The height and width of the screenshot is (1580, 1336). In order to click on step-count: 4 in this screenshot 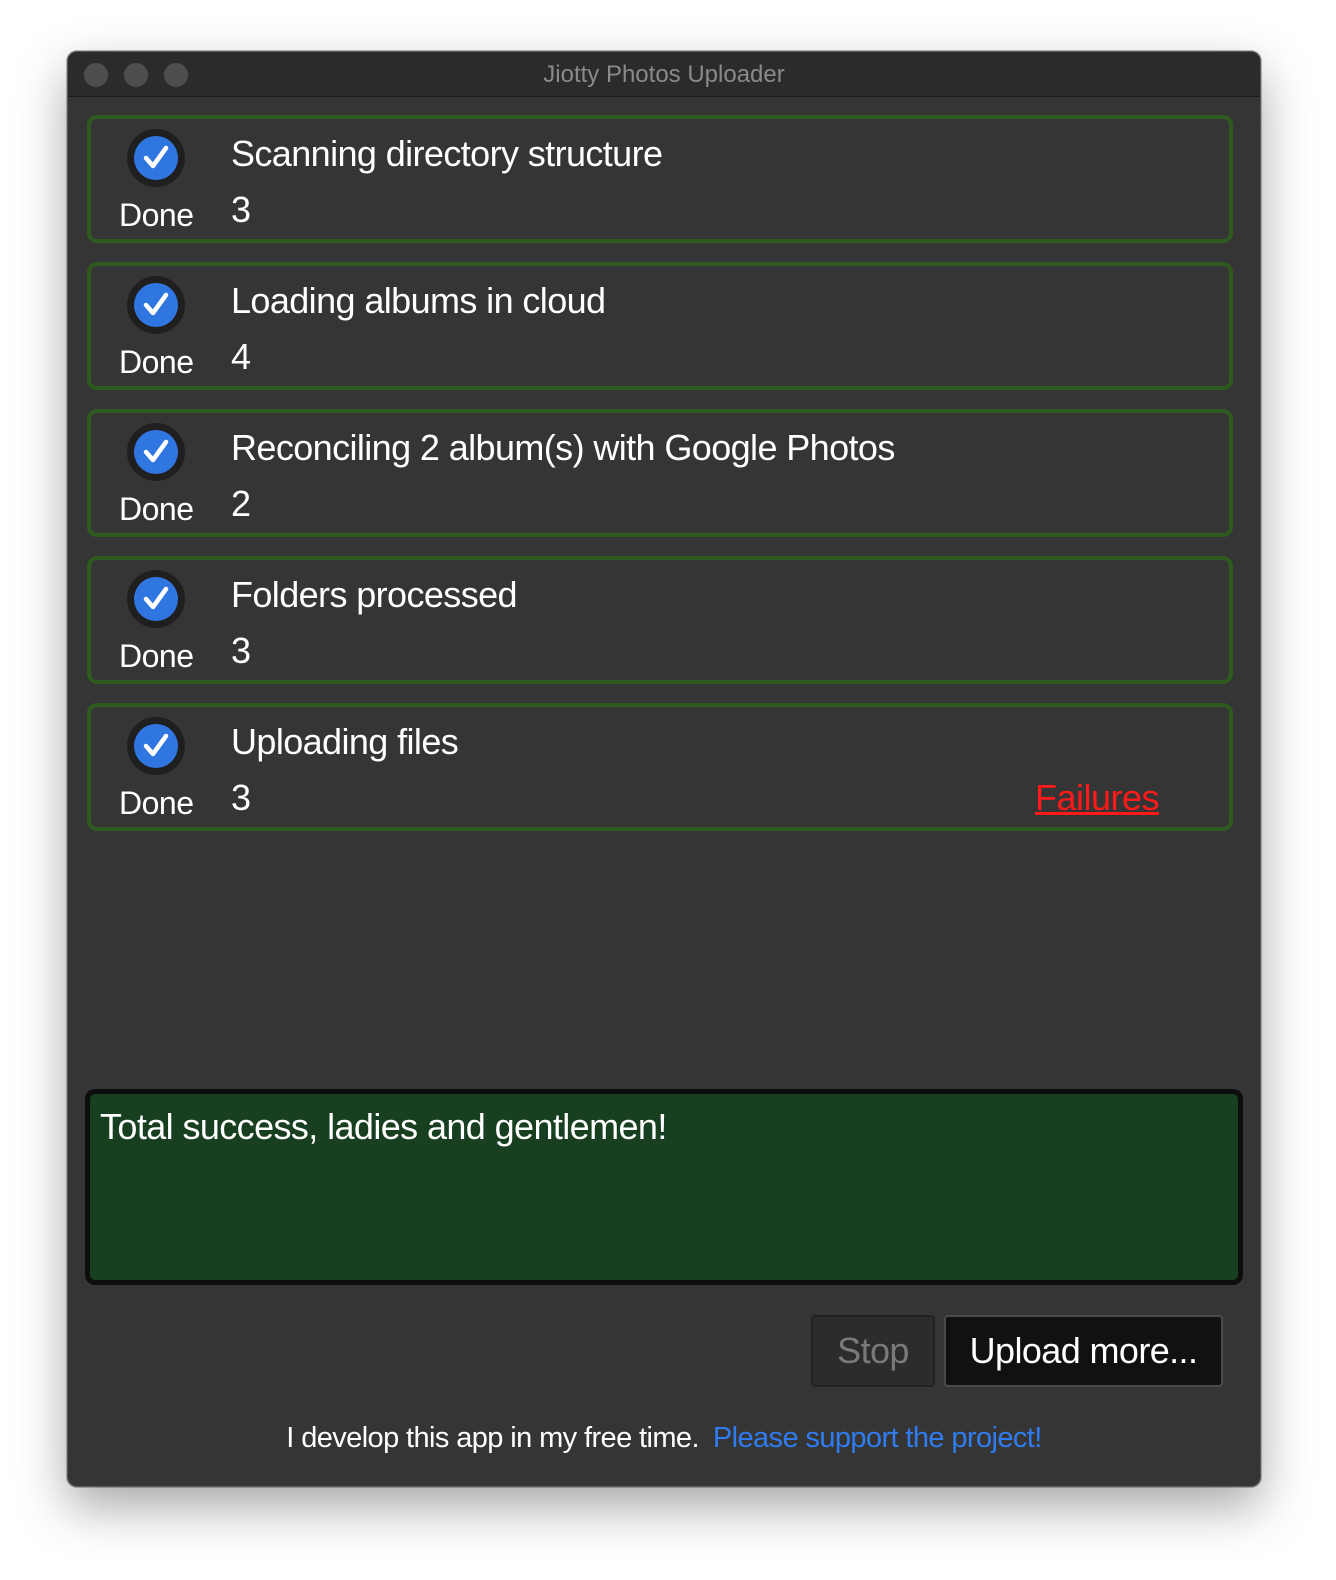, I will do `click(241, 356)`.